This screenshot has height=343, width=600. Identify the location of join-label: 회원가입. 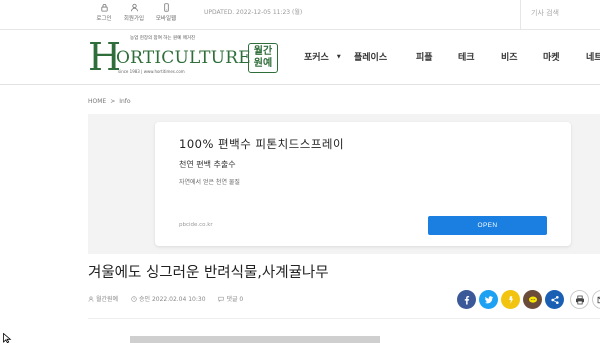
(134, 19).